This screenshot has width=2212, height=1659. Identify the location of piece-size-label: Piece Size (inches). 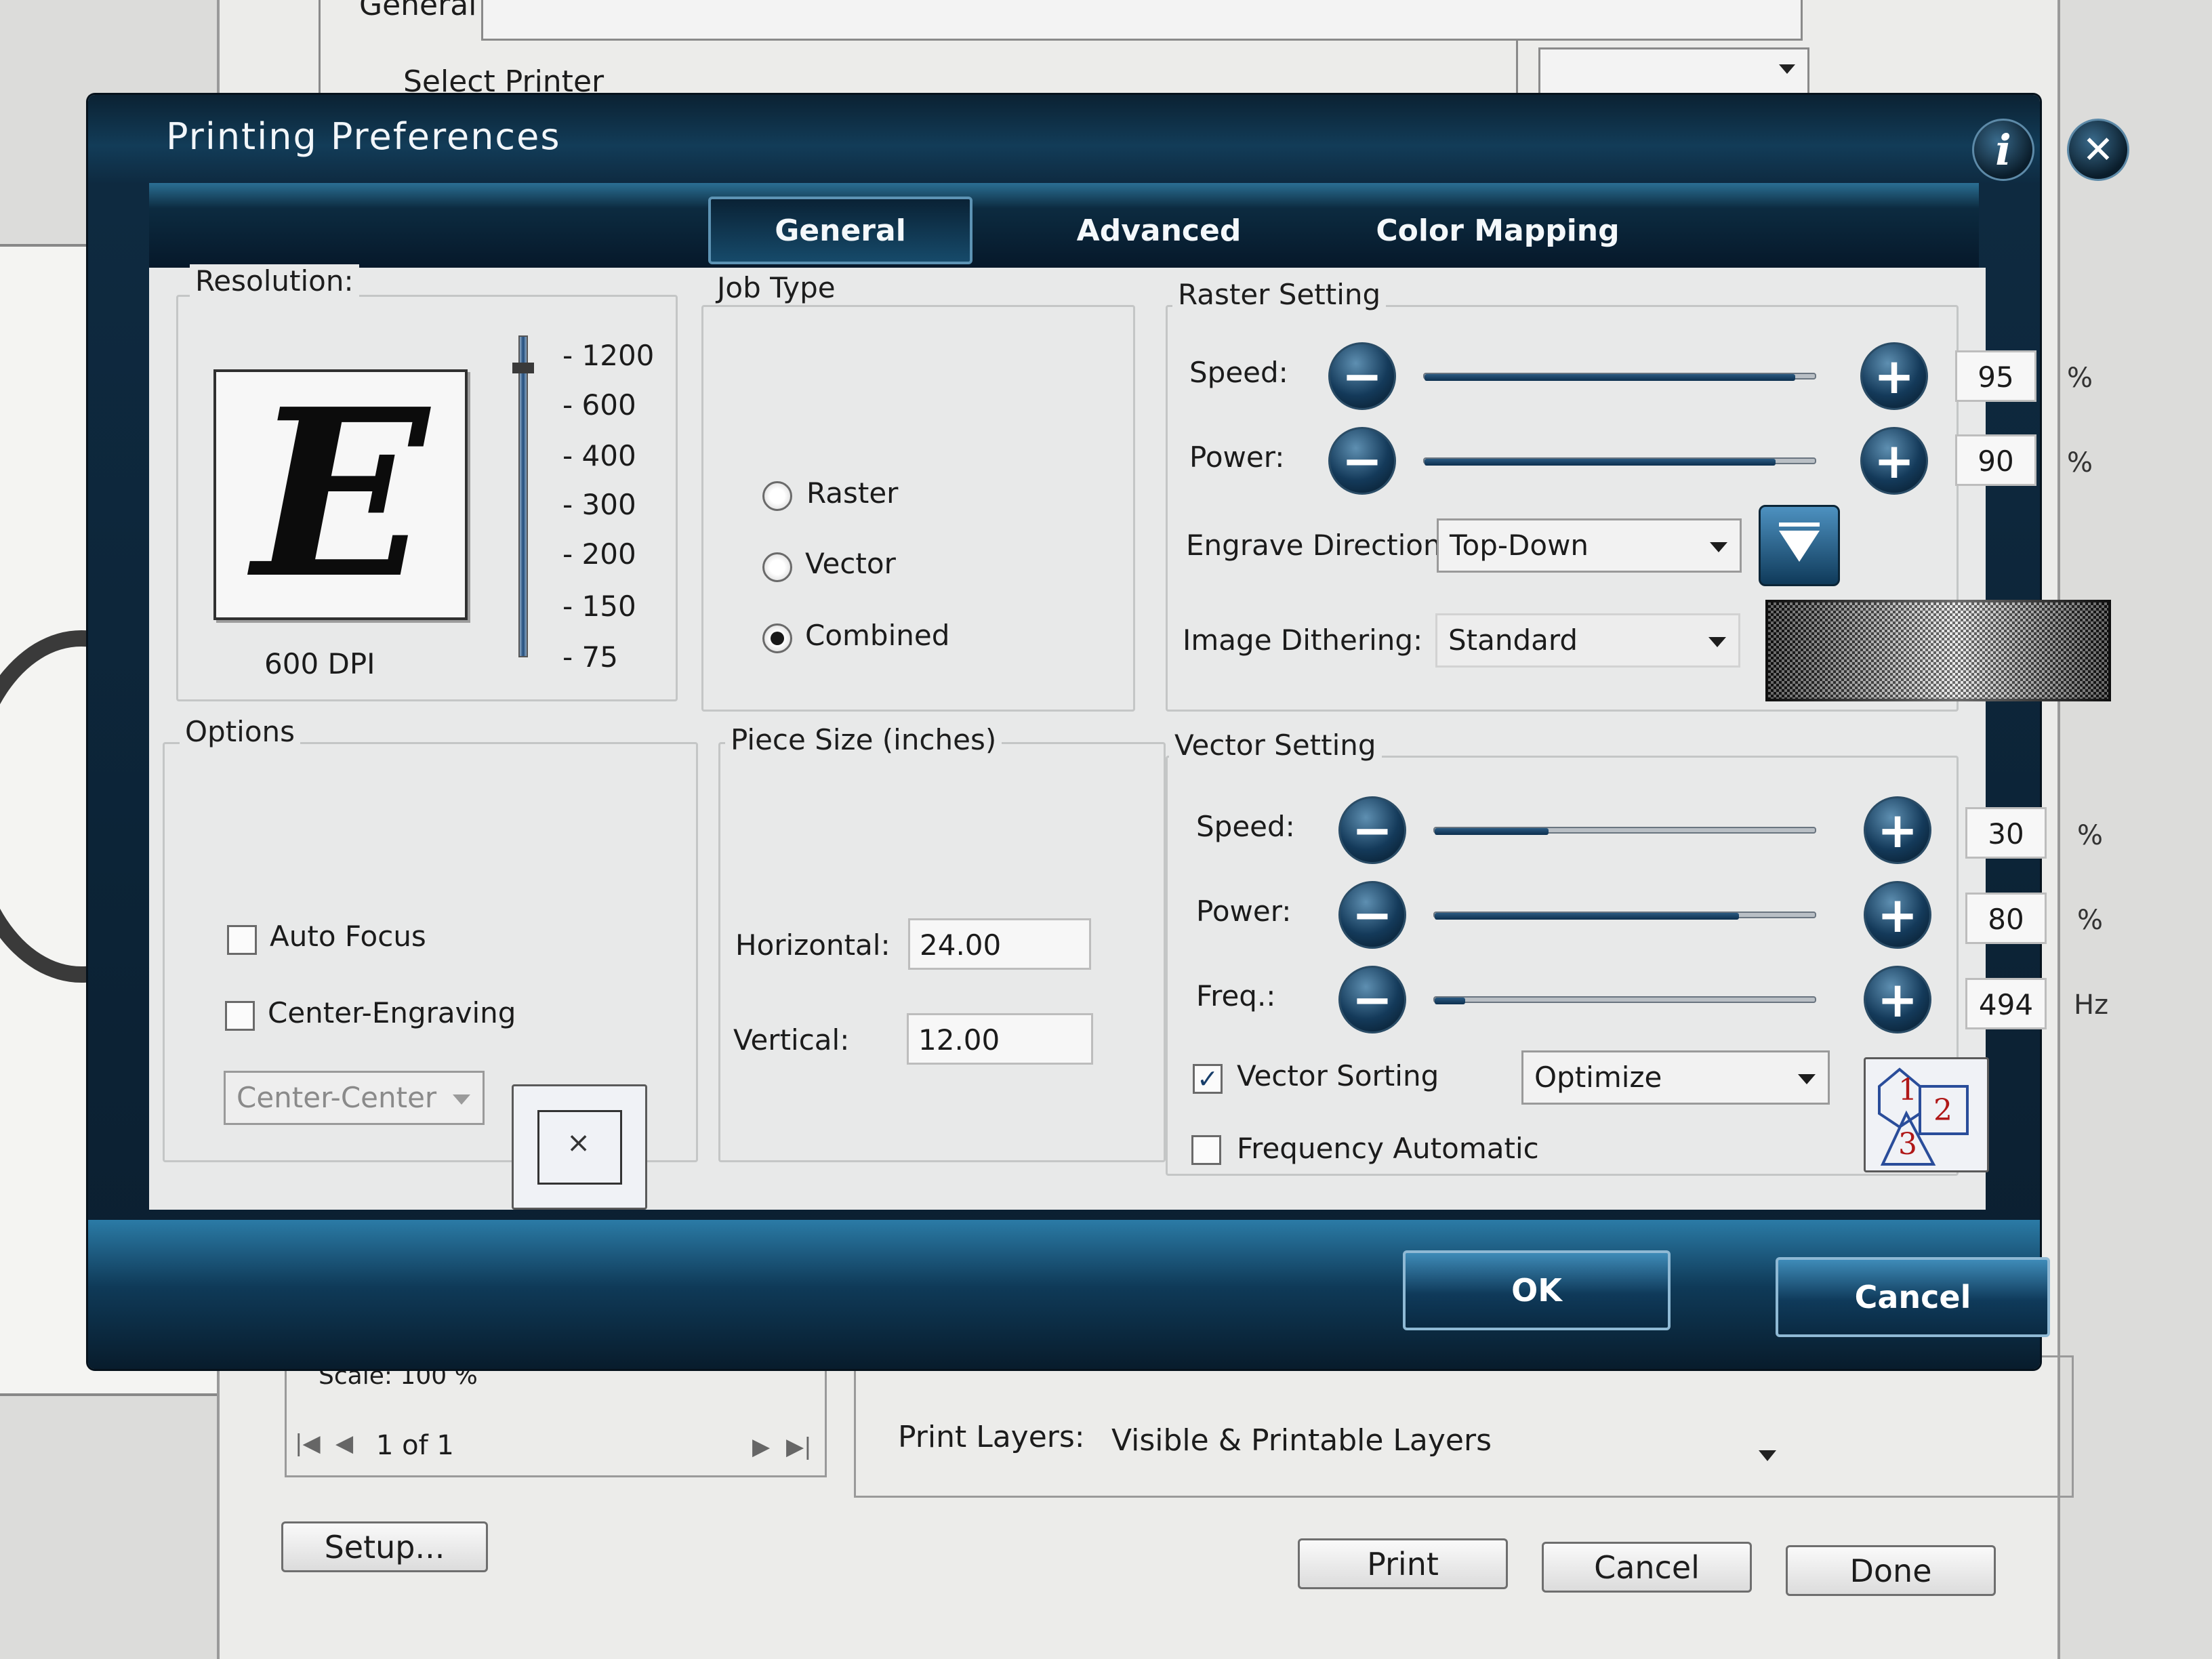
(863, 740).